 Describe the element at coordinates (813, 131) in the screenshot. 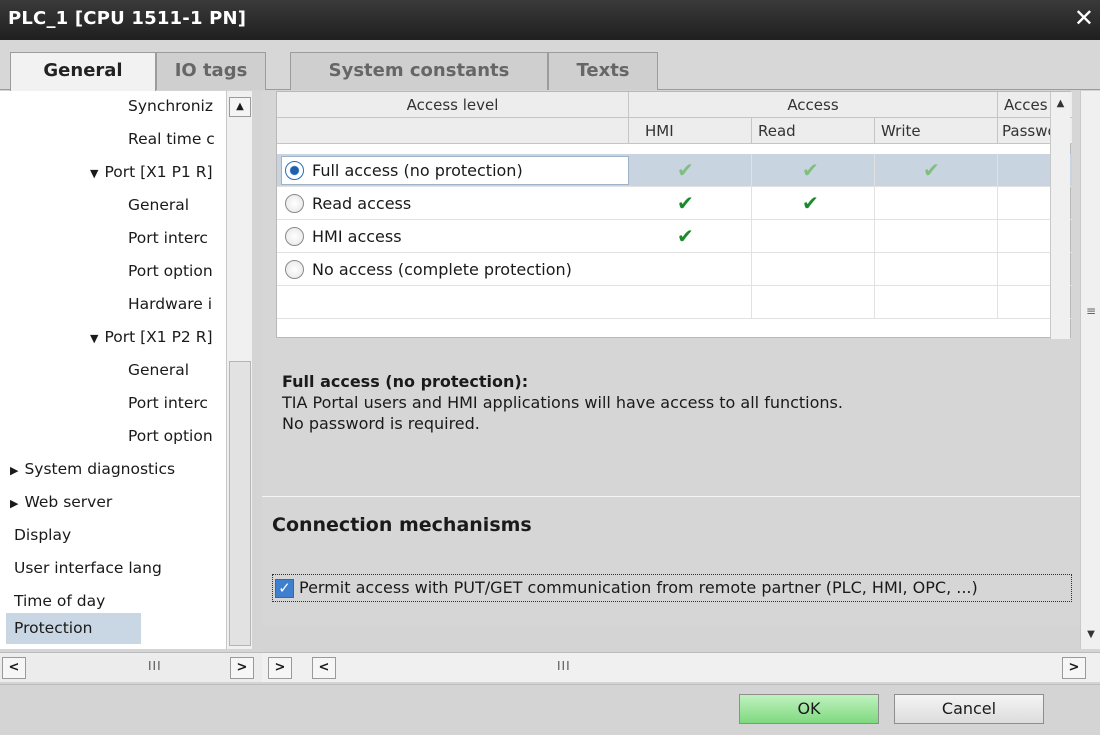

I see `header-read: Read` at that location.